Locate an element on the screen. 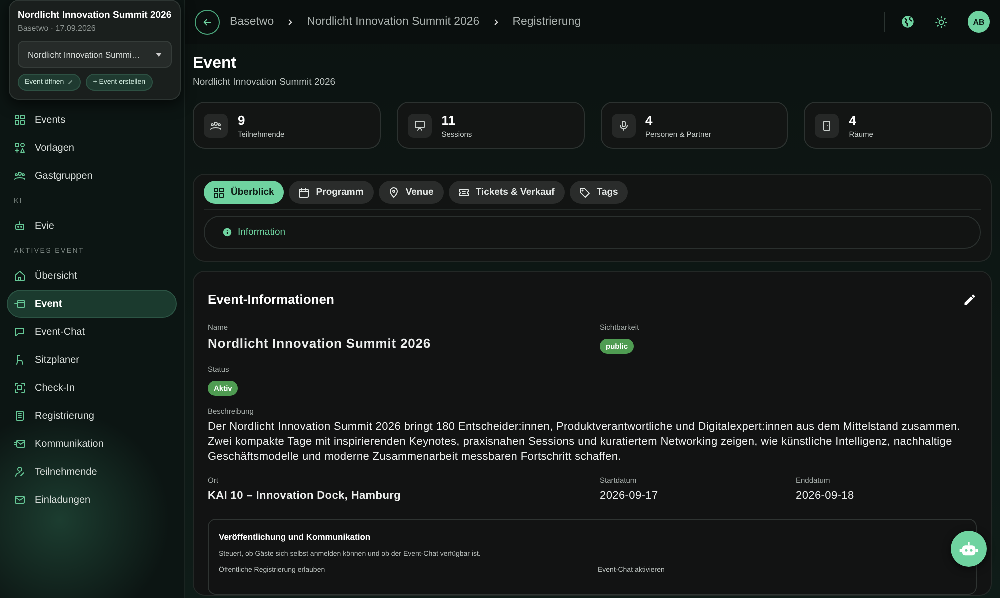 This screenshot has width=1000, height=598. sidebar-item: Registrierung is located at coordinates (92, 416).